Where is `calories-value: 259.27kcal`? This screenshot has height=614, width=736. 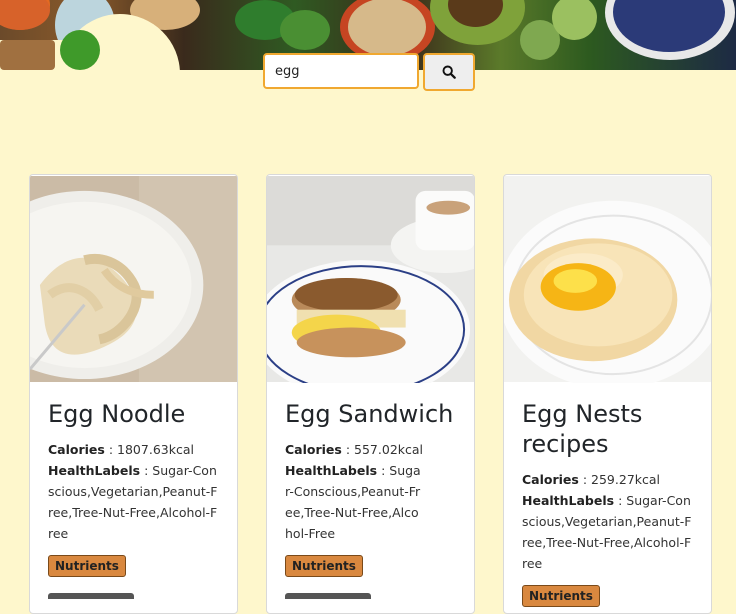
calories-value: 259.27kcal is located at coordinates (626, 479).